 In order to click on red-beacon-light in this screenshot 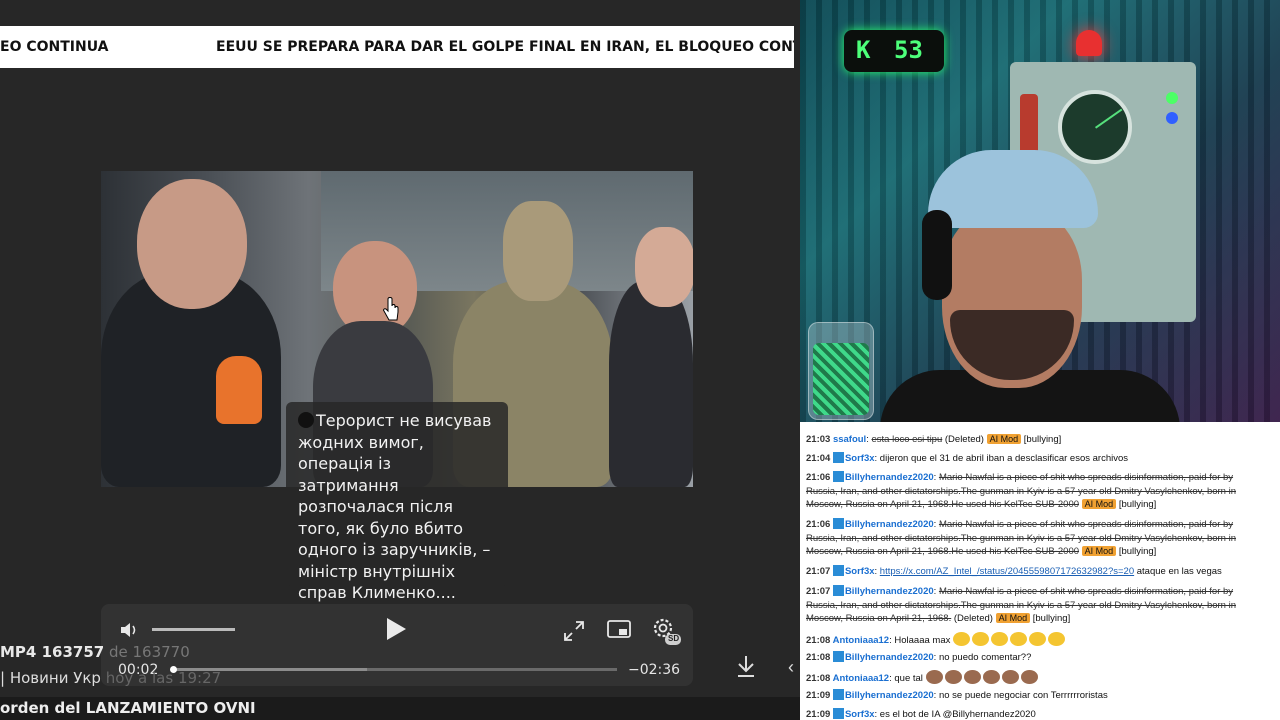, I will do `click(1089, 43)`.